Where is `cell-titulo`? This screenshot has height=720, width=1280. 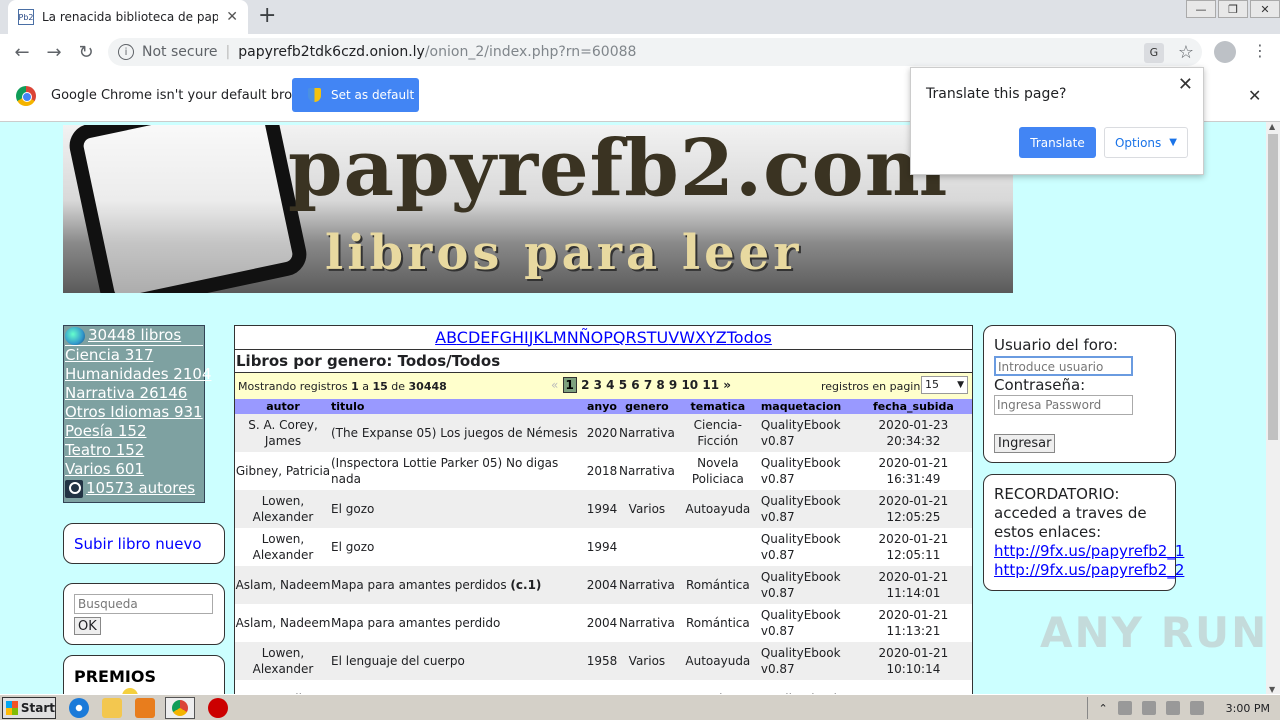 cell-titulo is located at coordinates (458, 687).